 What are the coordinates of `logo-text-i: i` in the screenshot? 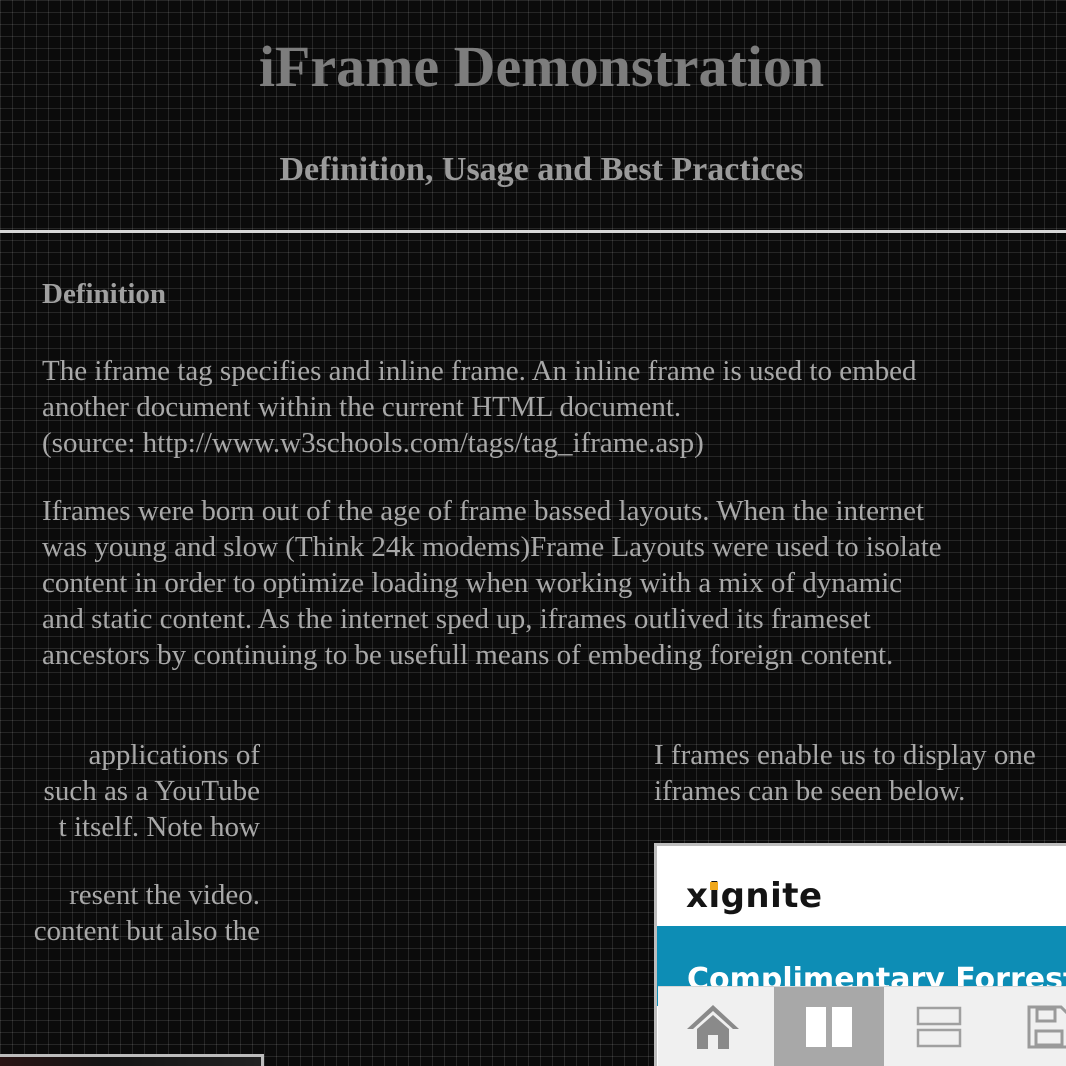 It's located at (714, 896).